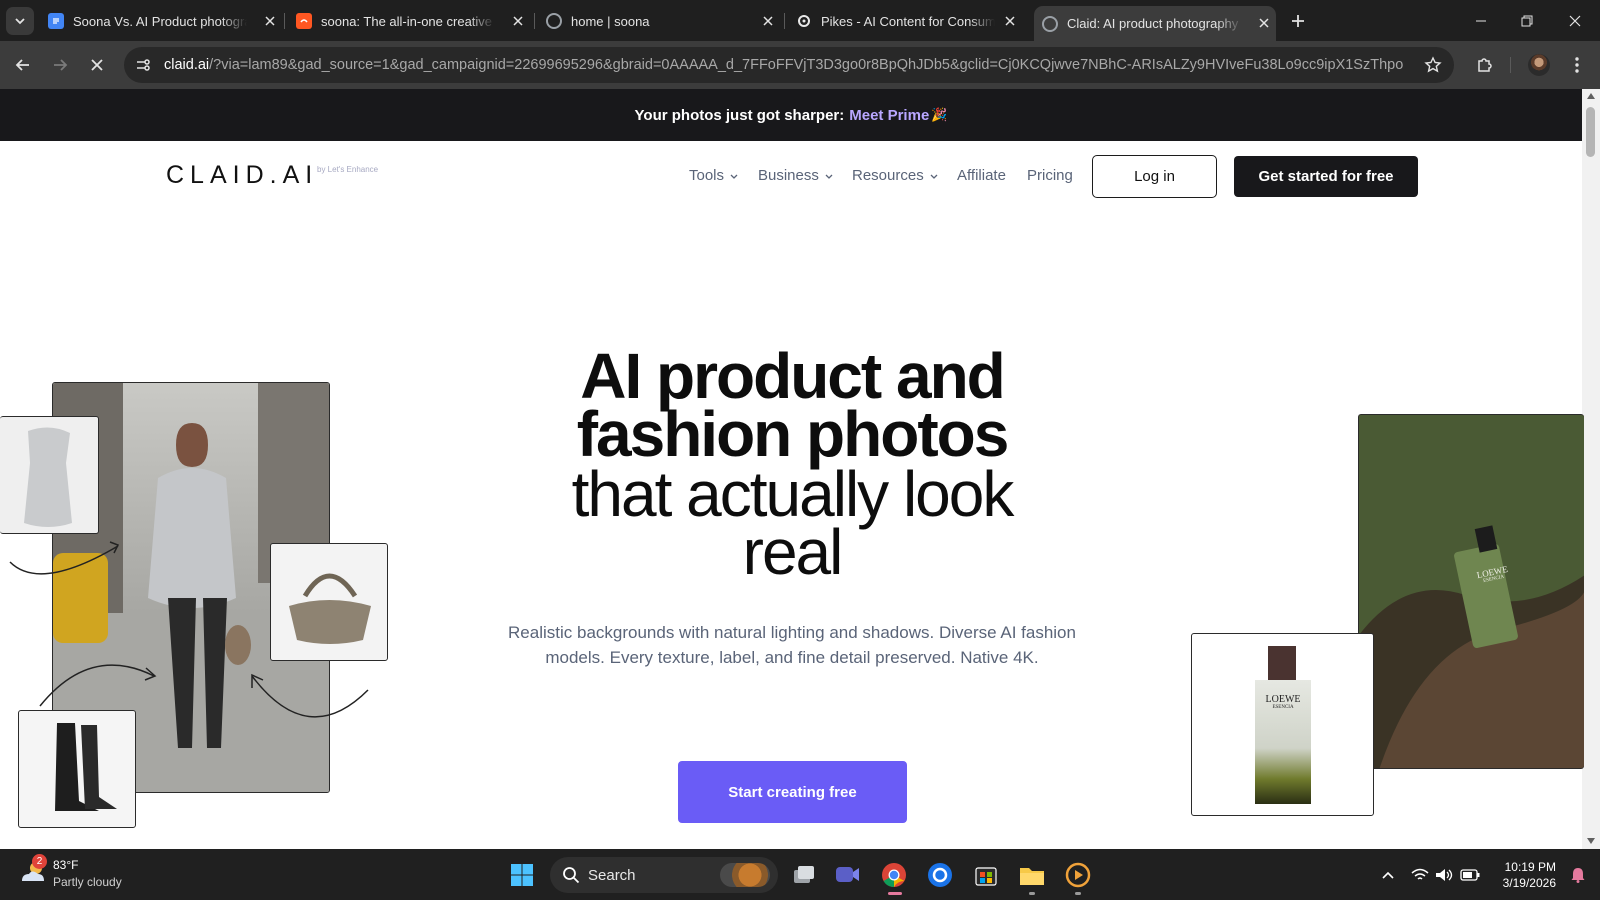  What do you see at coordinates (792, 792) in the screenshot?
I see `start-creating-button: Start creating free` at bounding box center [792, 792].